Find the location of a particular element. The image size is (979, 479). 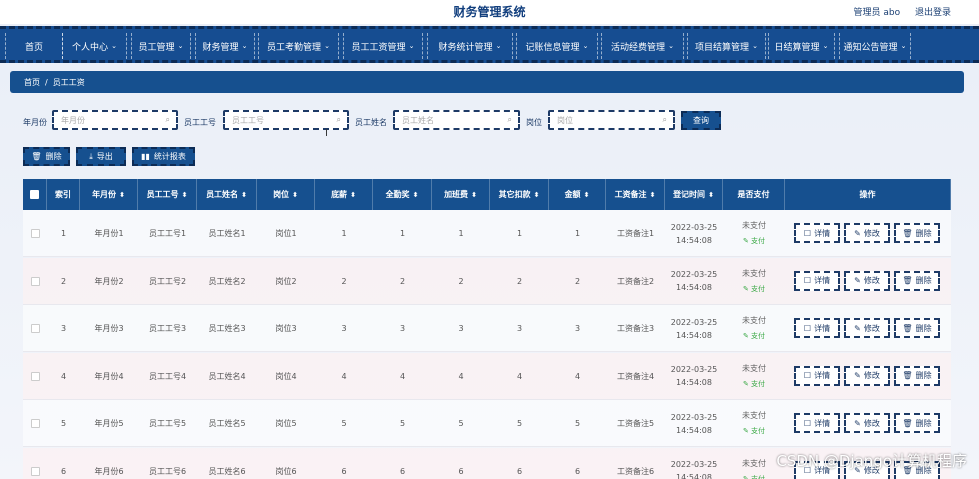

cell-idx: 3 is located at coordinates (63, 328).